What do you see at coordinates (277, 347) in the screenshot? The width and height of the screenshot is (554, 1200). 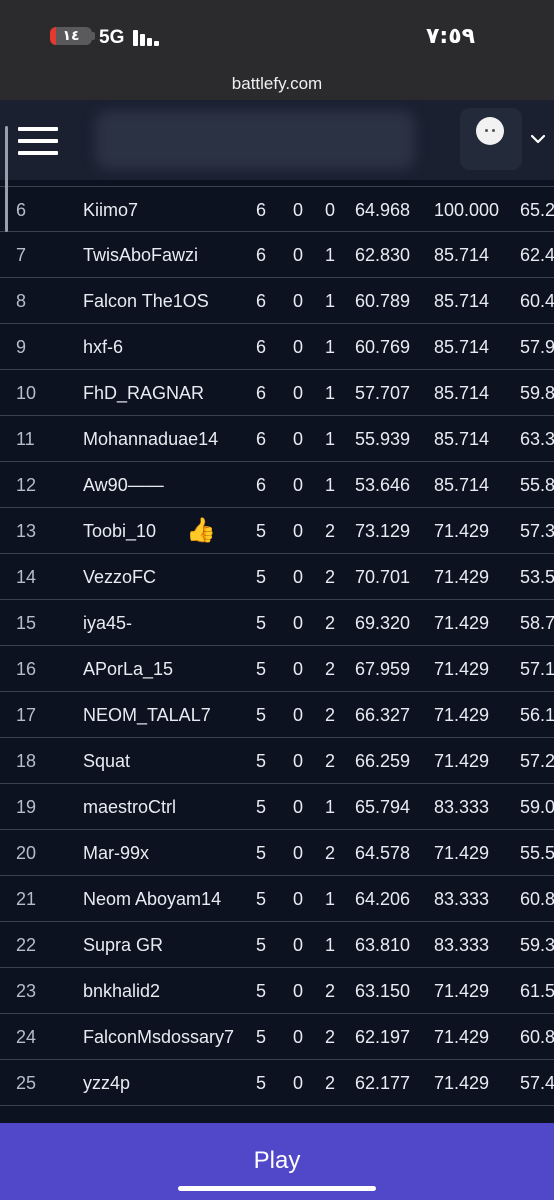 I see `table-row: 9 hxf-6 6 0 1 60.769 85.714 57.9` at bounding box center [277, 347].